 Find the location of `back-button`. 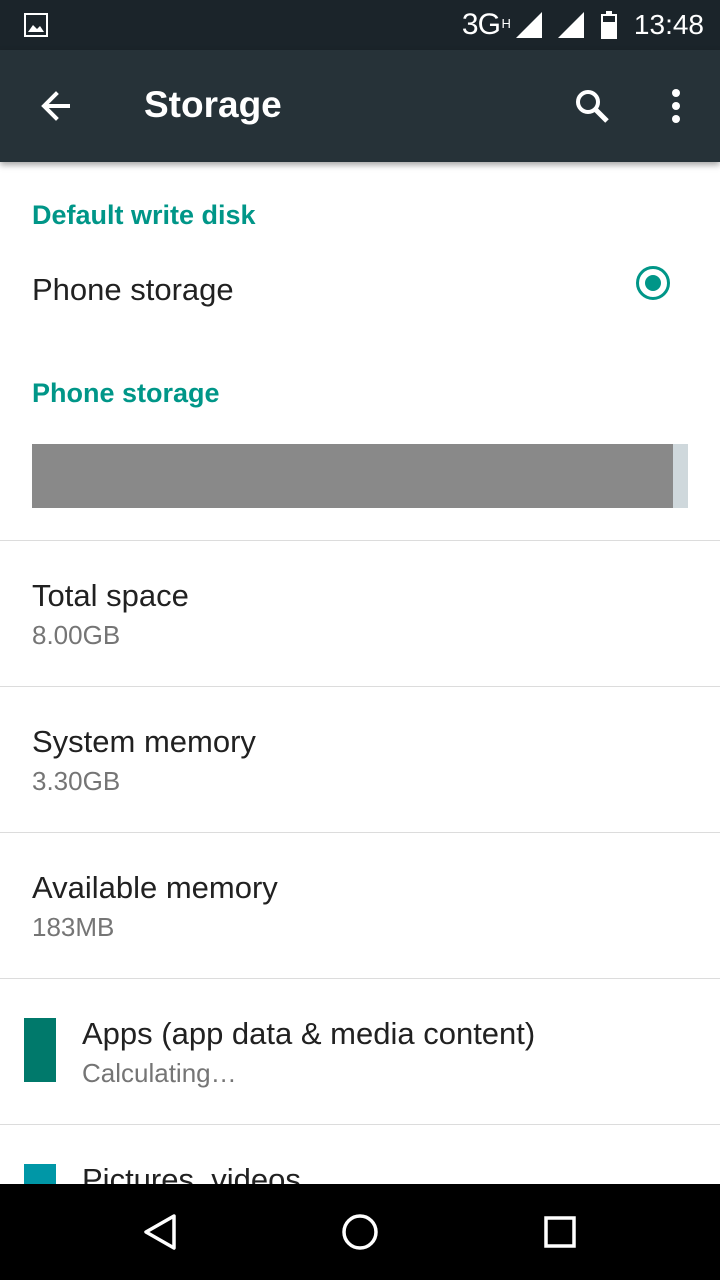

back-button is located at coordinates (56, 106).